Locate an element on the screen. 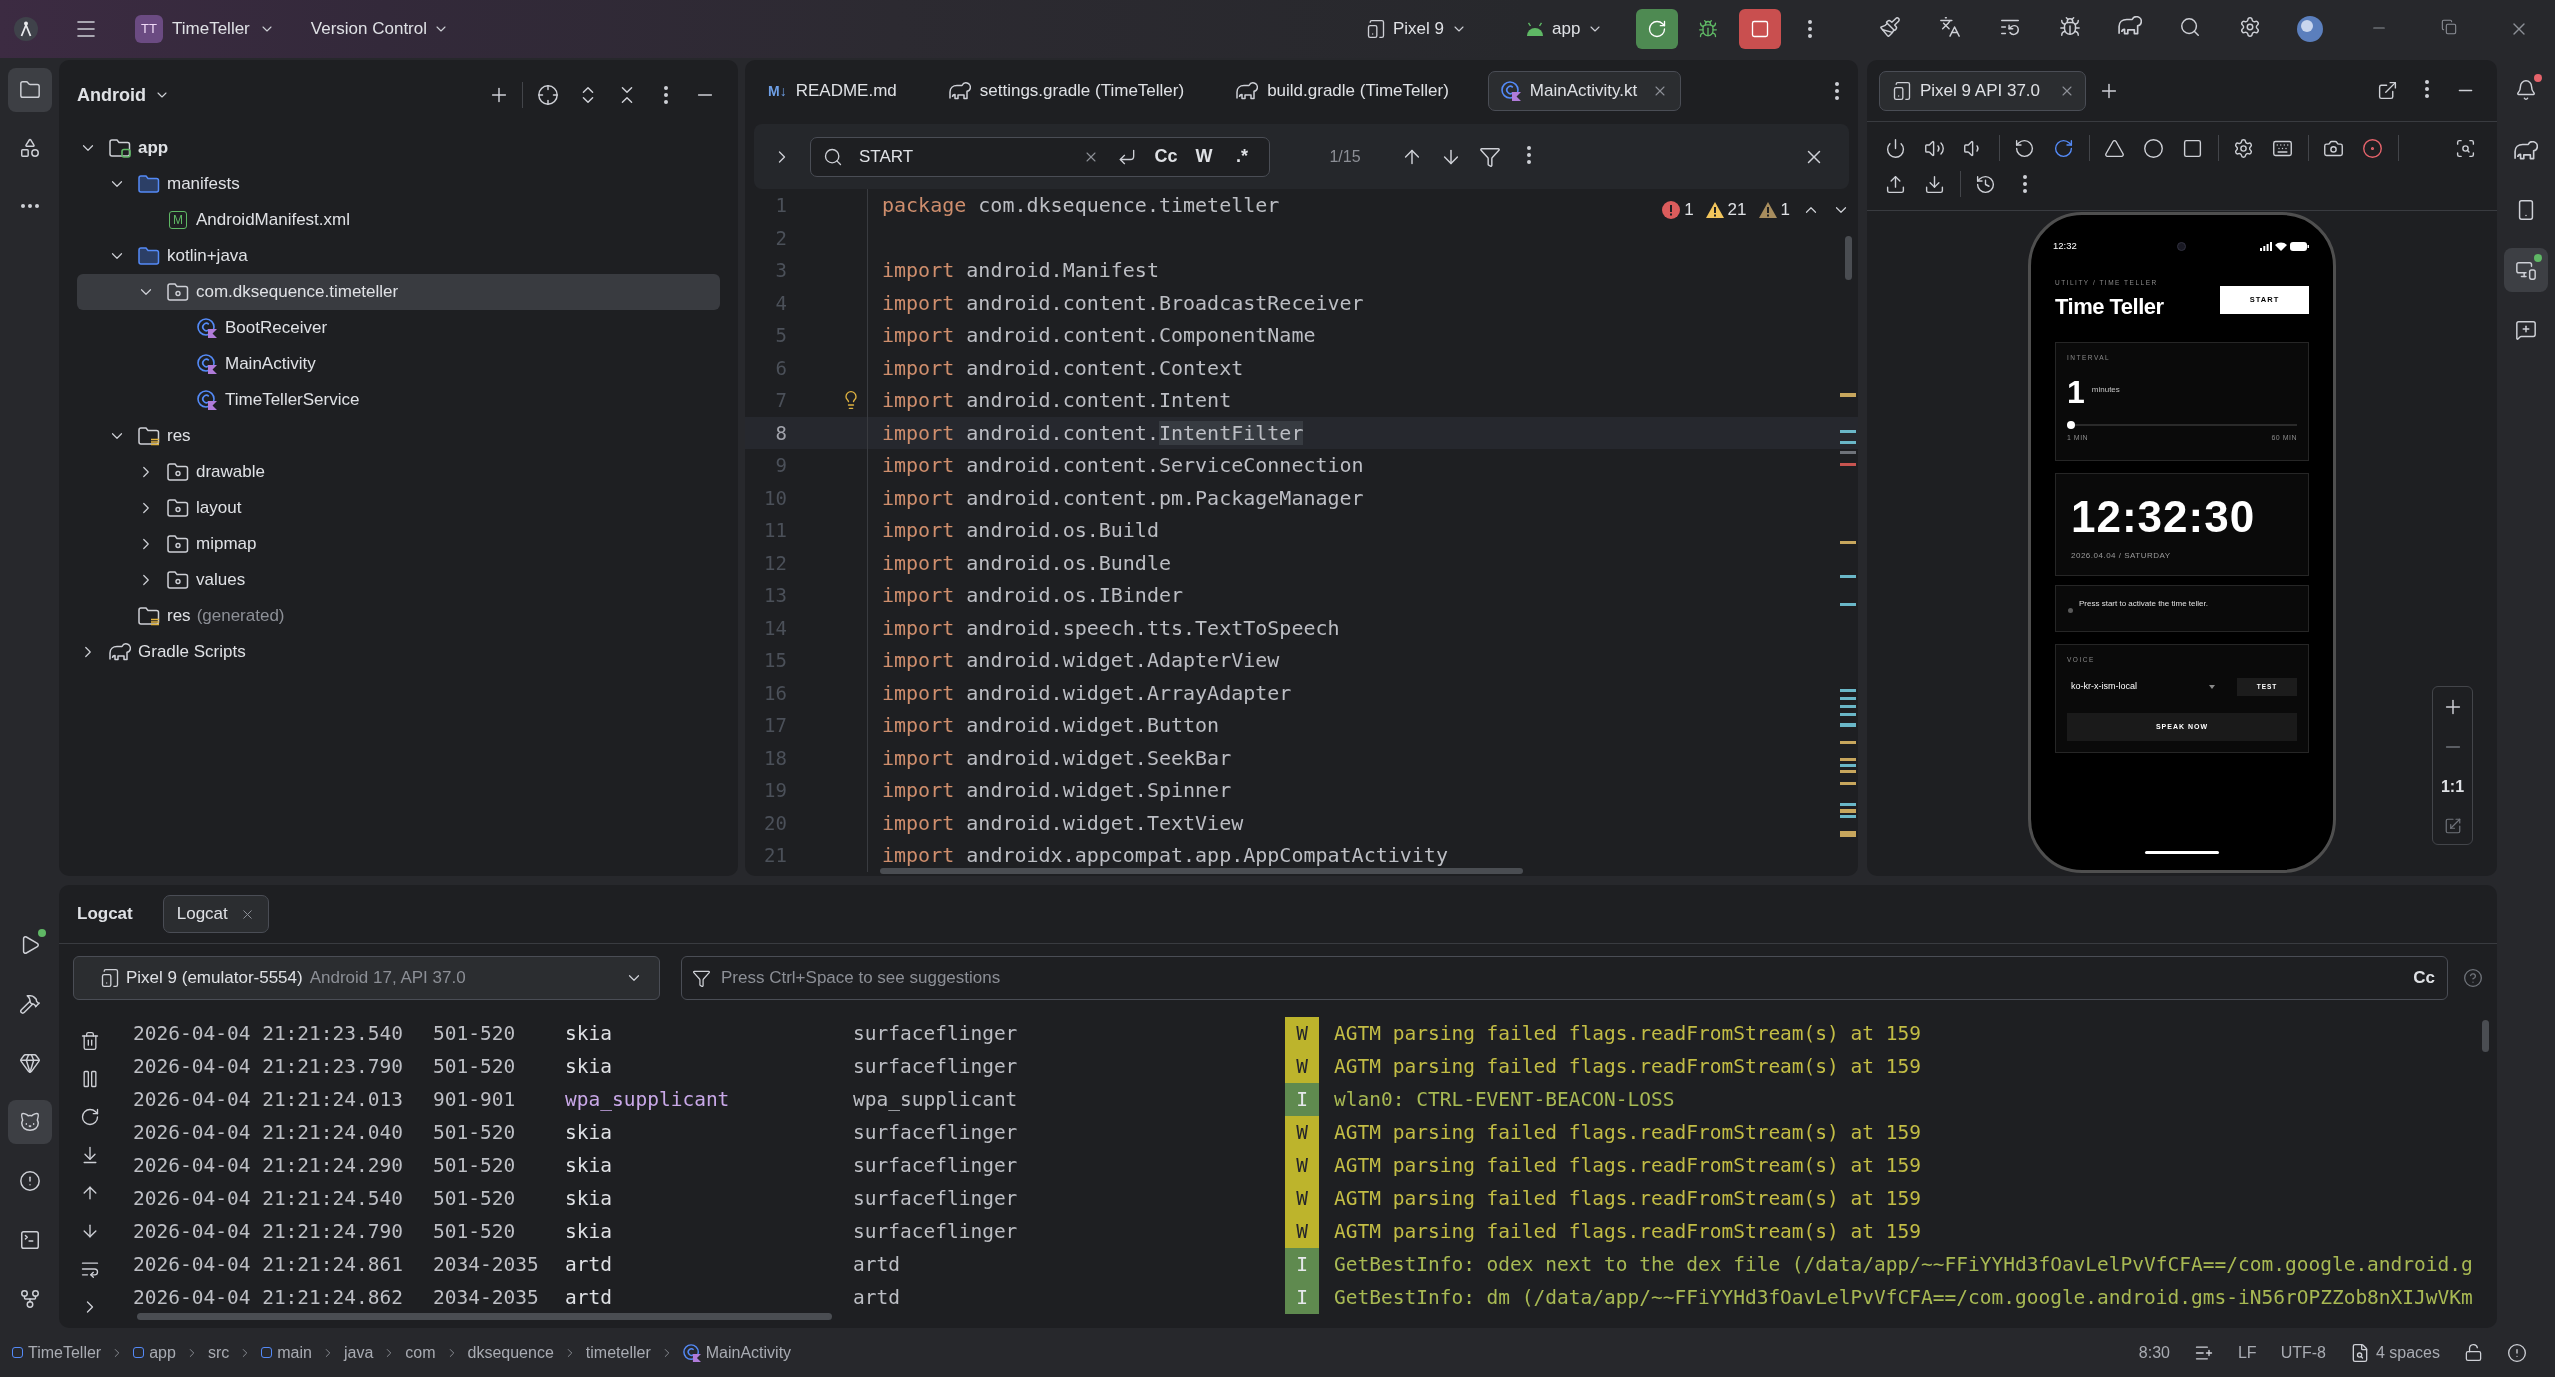 The width and height of the screenshot is (2555, 1377). device-selector: Pixel 9 is located at coordinates (1421, 29).